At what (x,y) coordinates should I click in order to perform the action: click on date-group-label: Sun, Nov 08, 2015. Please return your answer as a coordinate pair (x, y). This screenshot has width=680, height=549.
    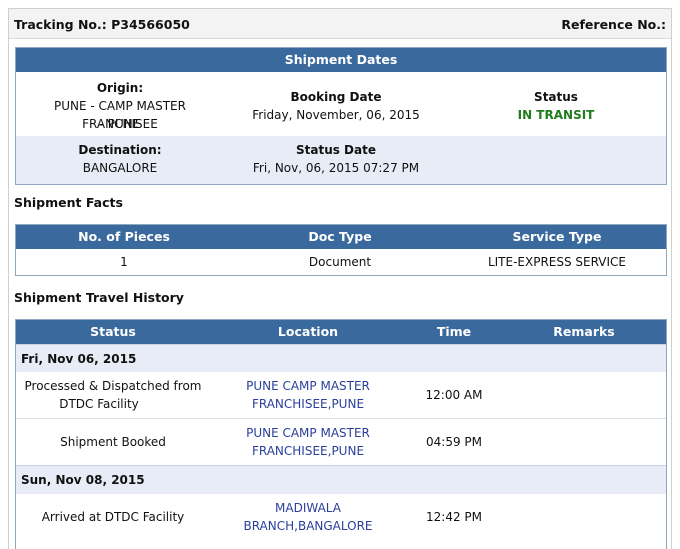
    Looking at the image, I should click on (83, 480).